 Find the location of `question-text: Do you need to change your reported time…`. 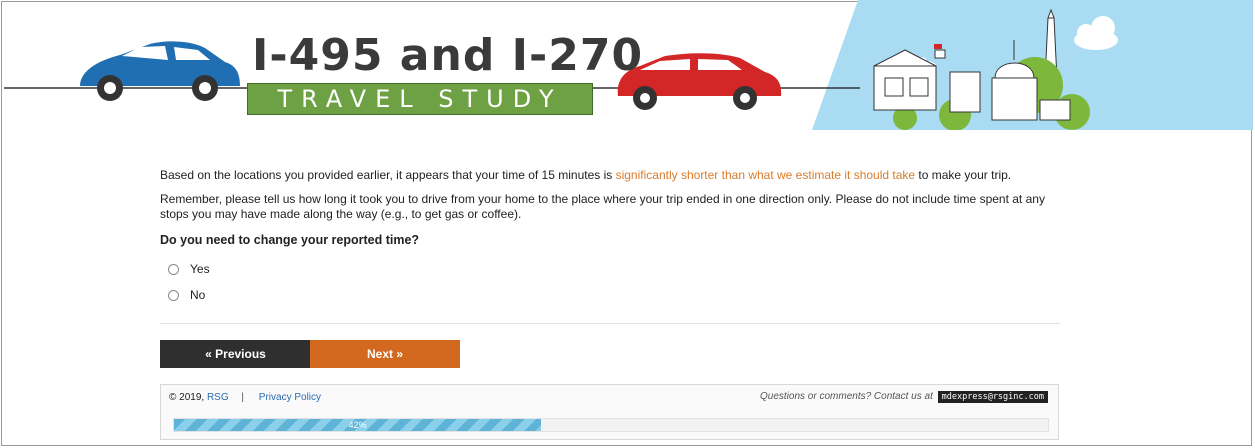

question-text: Do you need to change your reported time… is located at coordinates (290, 240).